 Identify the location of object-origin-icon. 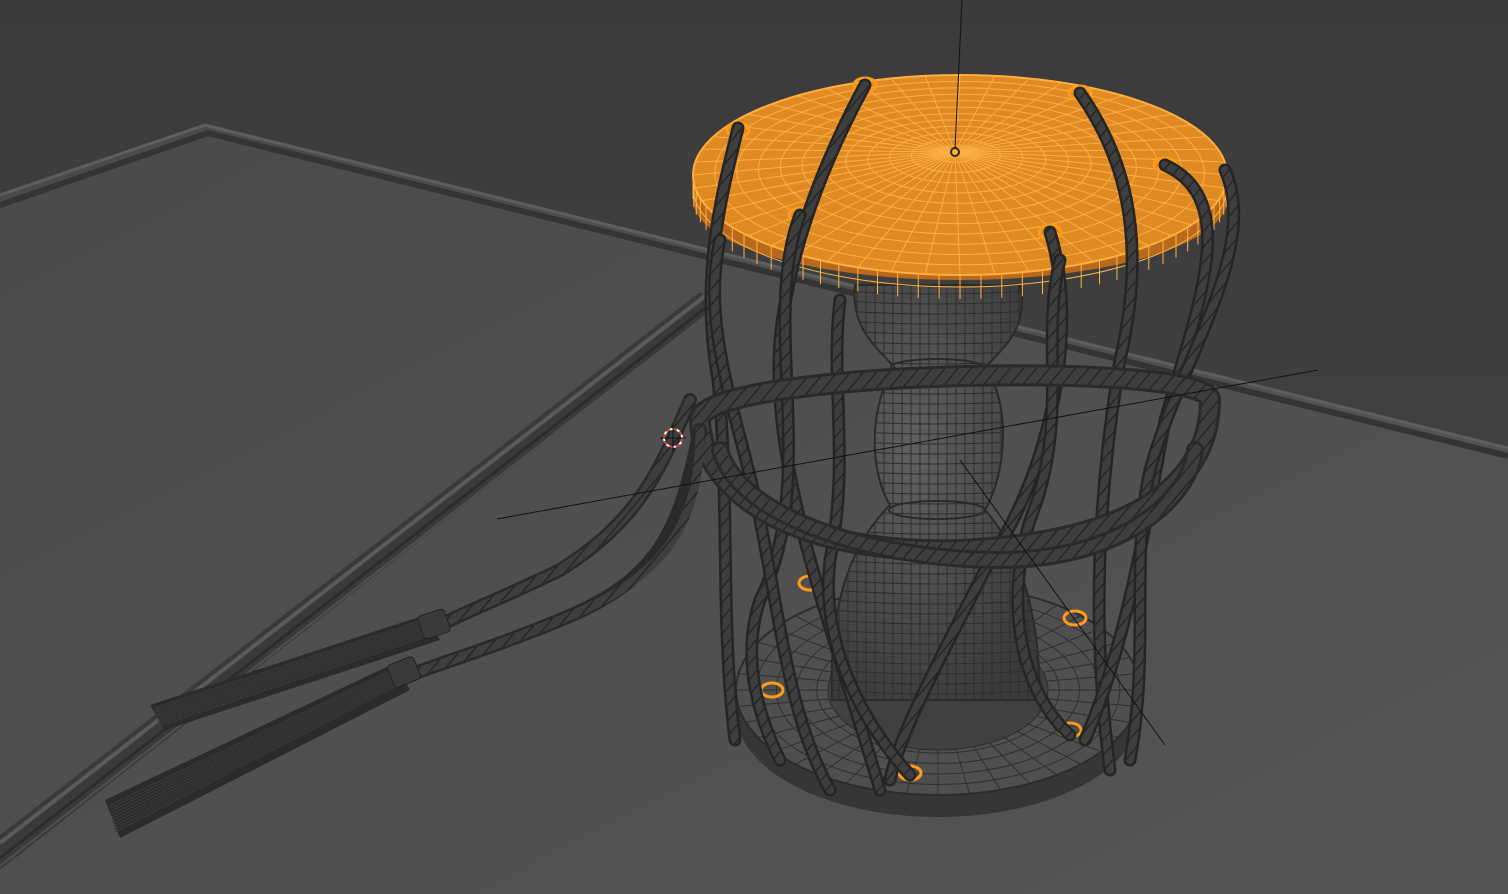
(955, 152).